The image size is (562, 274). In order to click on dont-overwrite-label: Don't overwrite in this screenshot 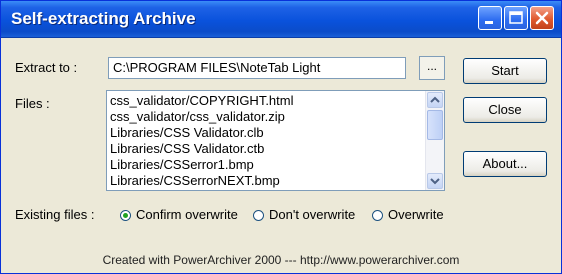, I will do `click(312, 214)`.